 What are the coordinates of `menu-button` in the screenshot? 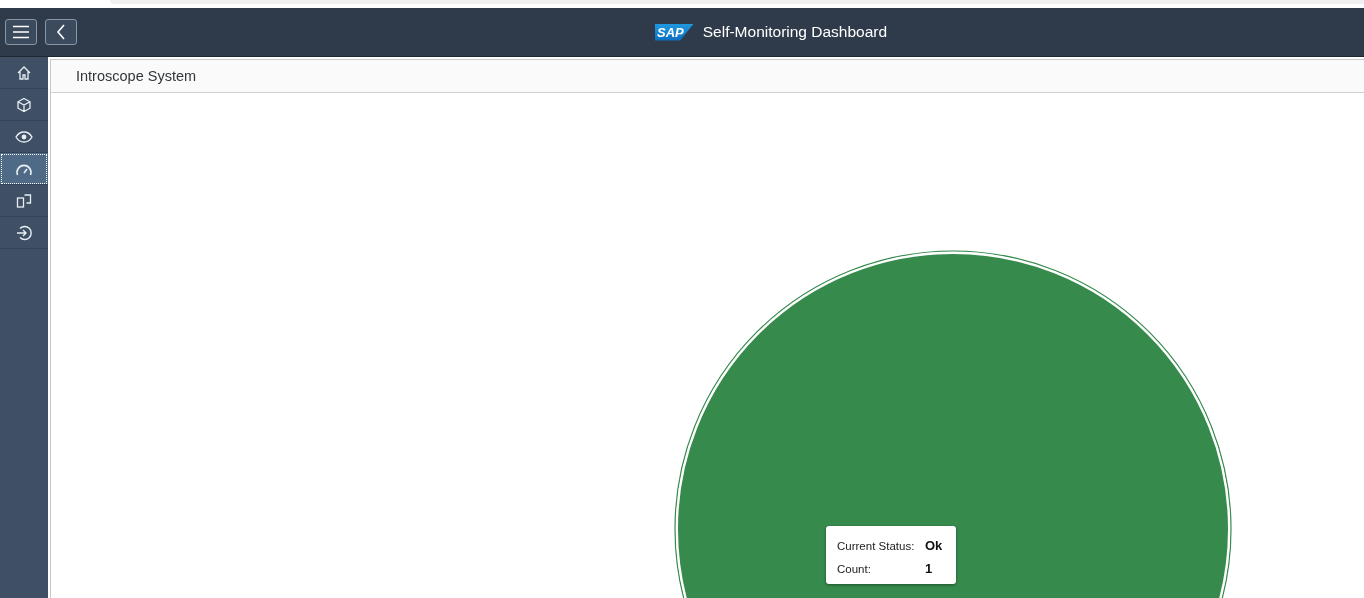 It's located at (21, 32).